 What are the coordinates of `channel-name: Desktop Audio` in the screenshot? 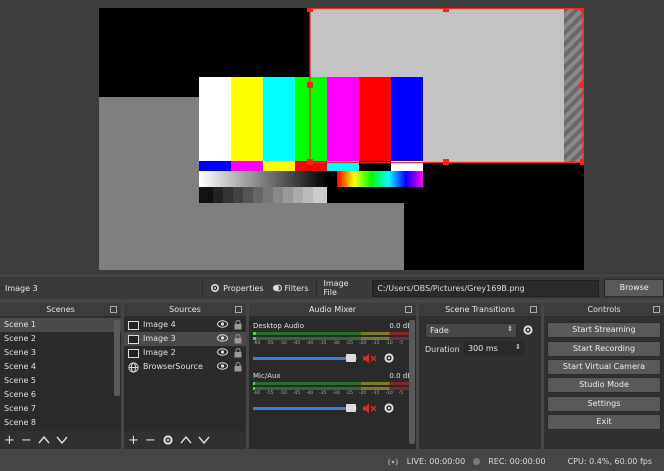 It's located at (278, 326).